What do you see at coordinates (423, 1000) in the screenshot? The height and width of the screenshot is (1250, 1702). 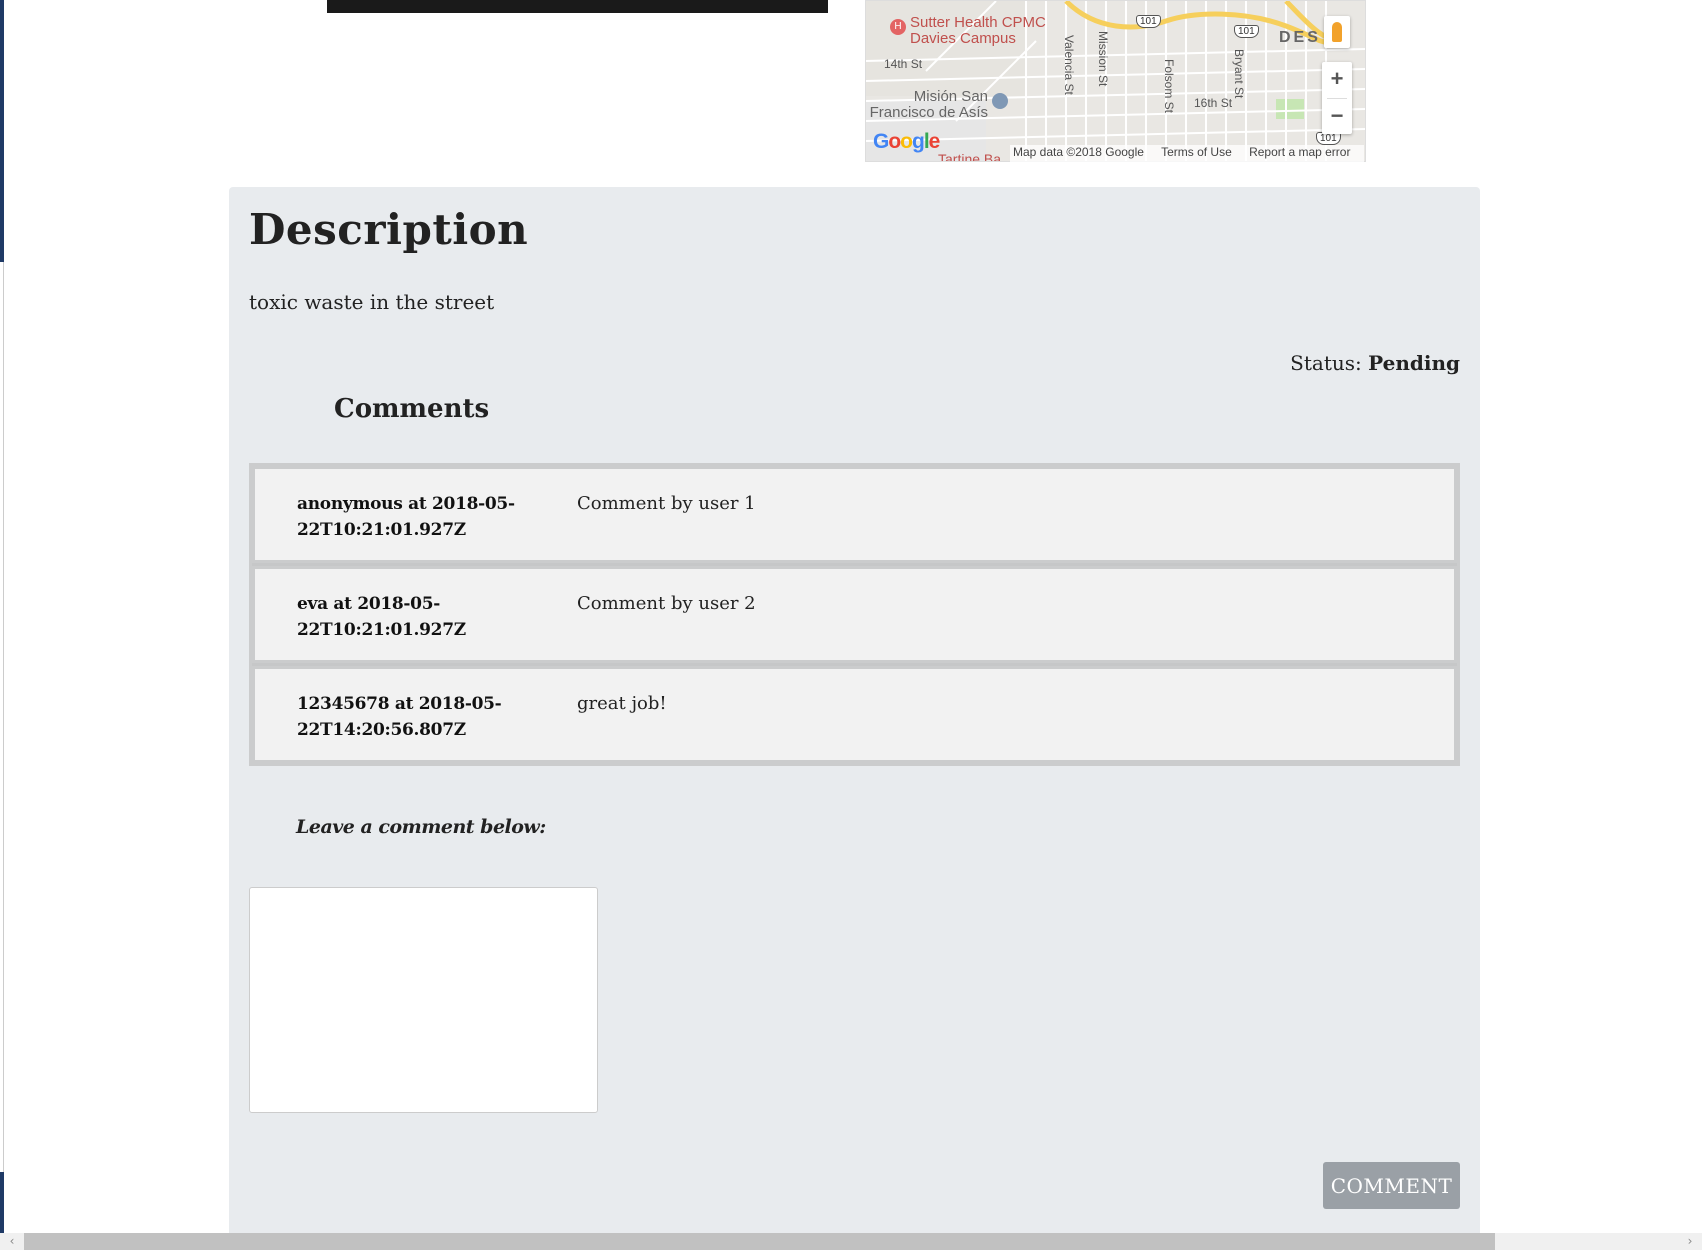 I see `comment-textarea` at bounding box center [423, 1000].